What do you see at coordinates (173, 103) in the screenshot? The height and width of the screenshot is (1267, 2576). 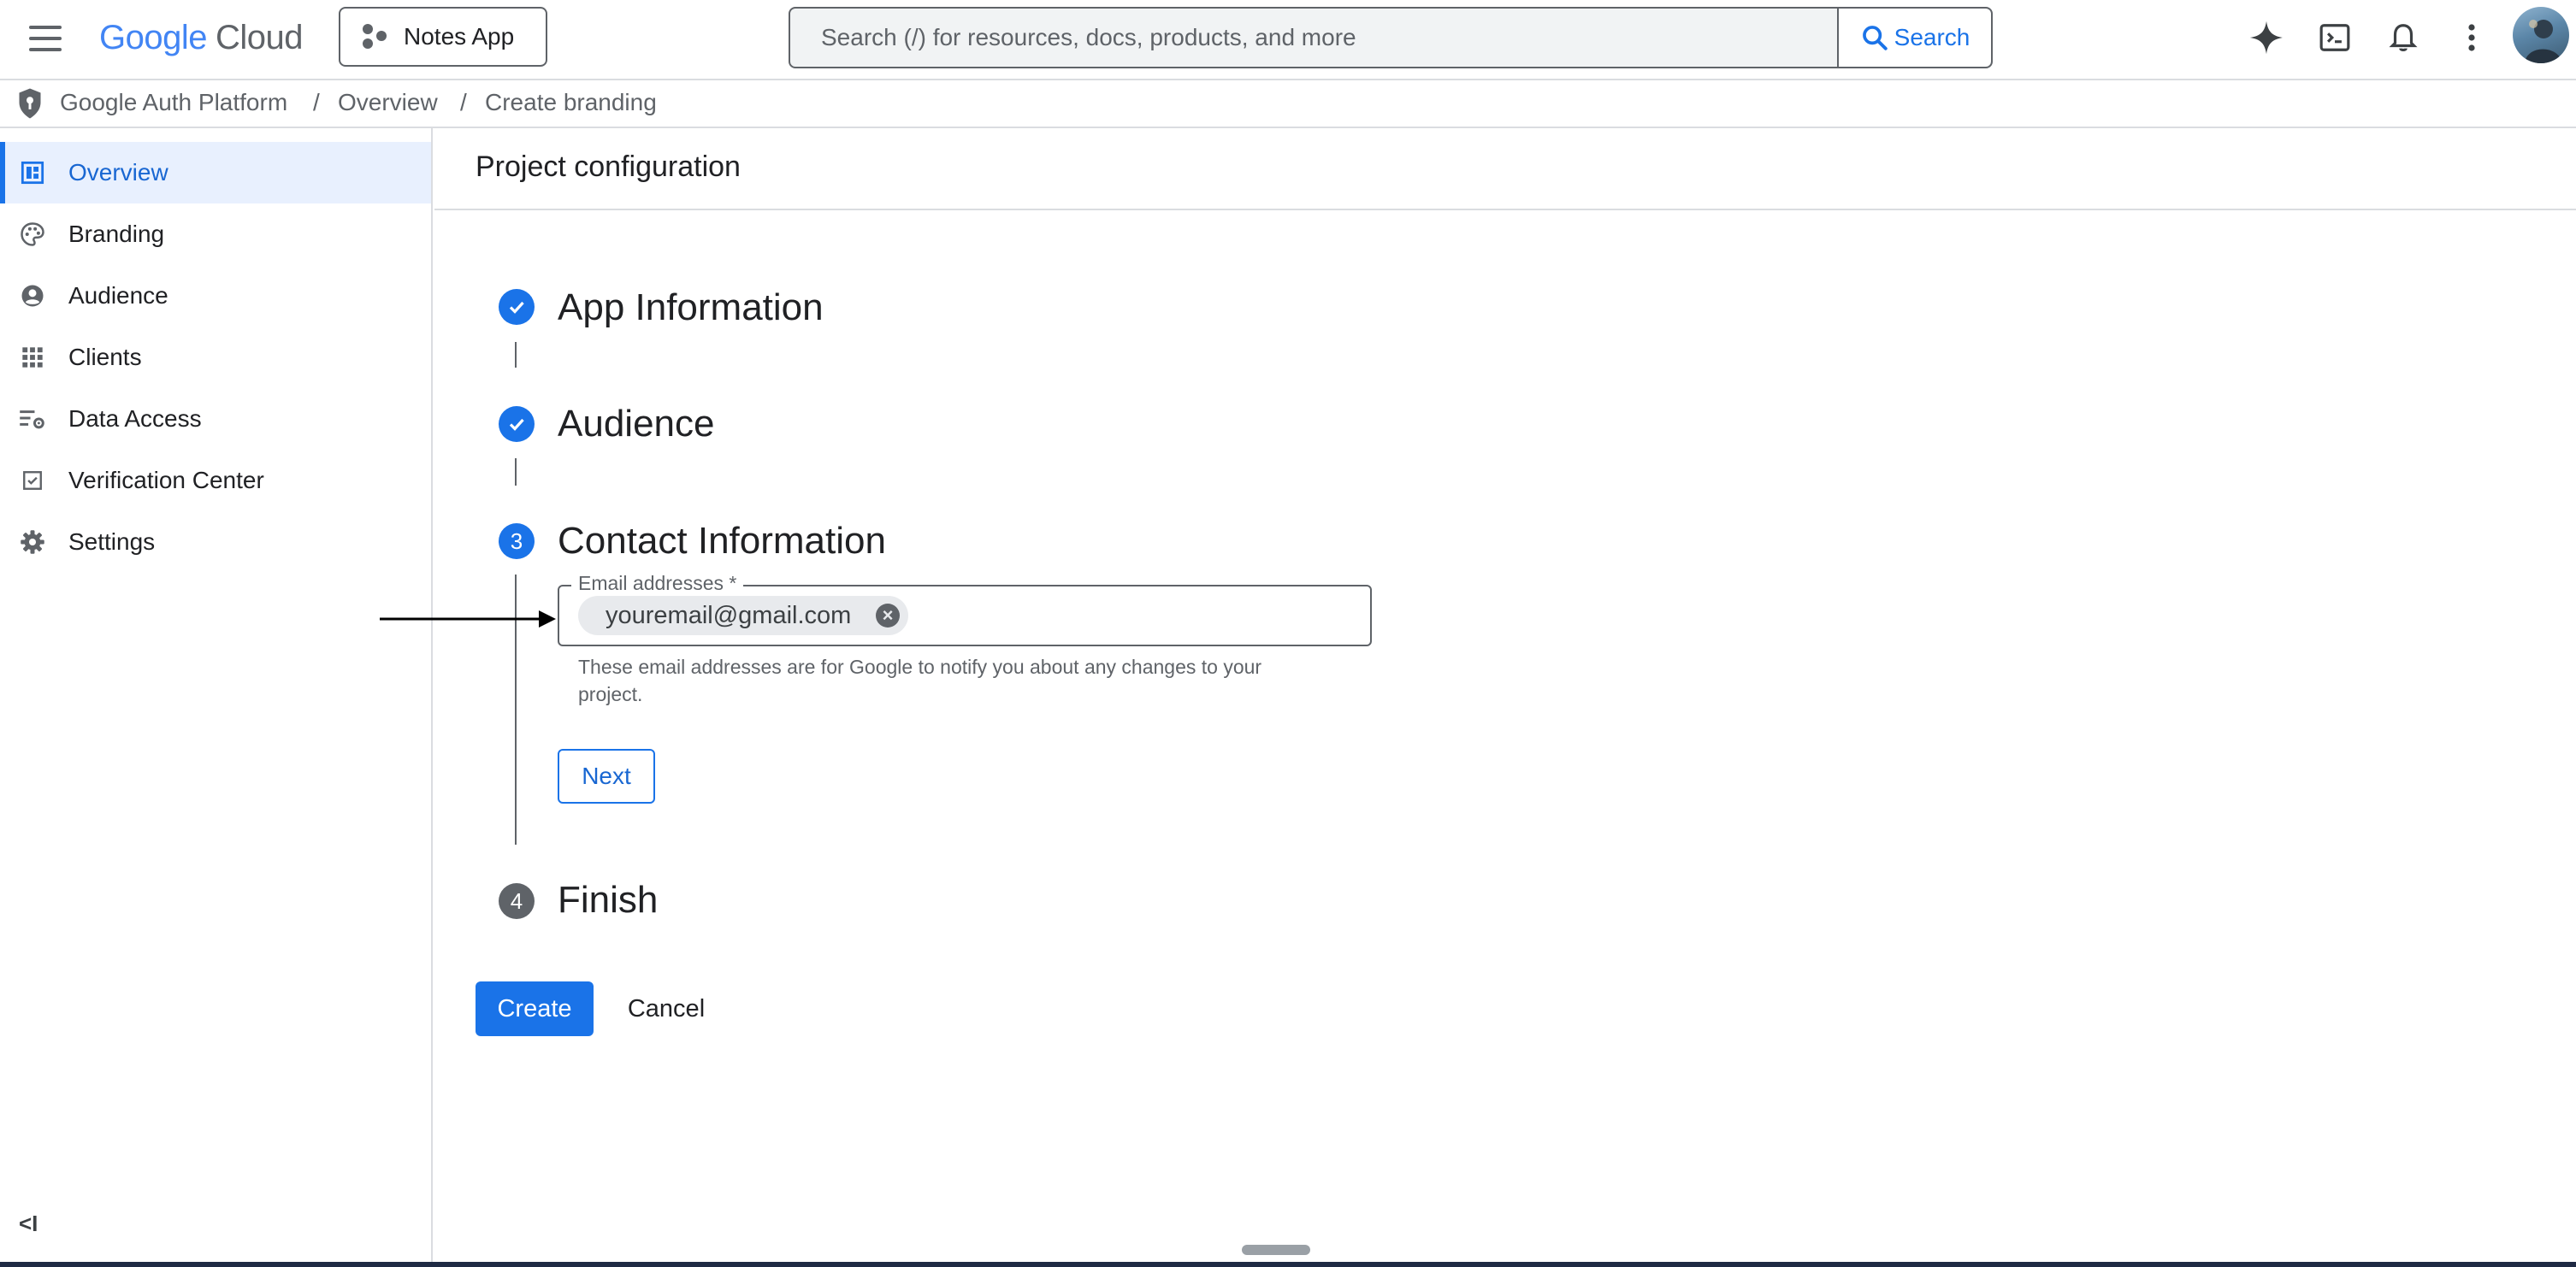 I see `breadcrumb-google-auth-platform: Google Auth Platform` at bounding box center [173, 103].